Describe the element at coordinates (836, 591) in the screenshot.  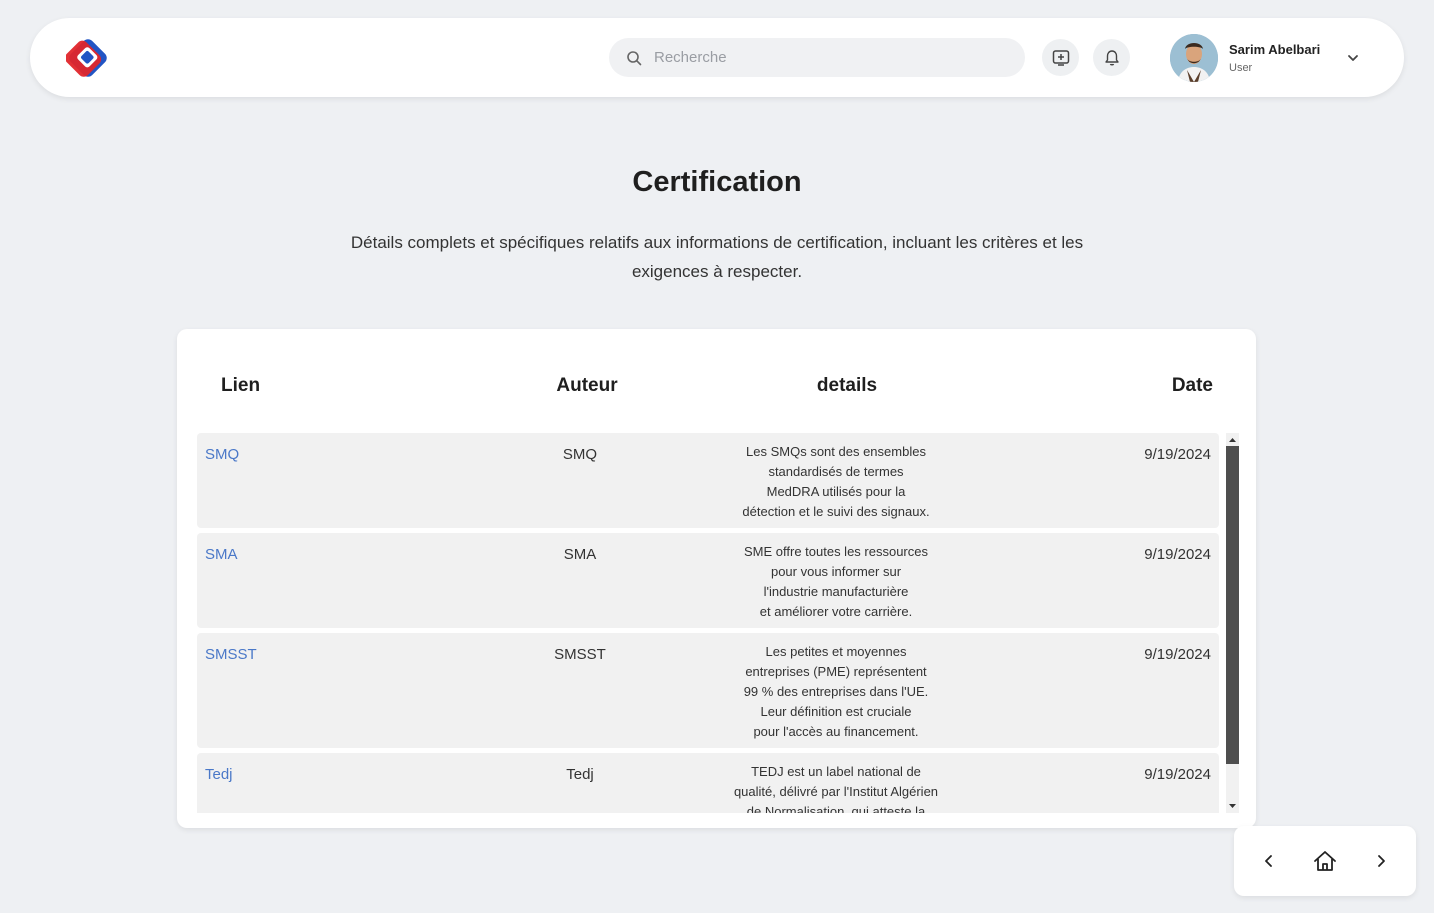
I see `details-line: l'industrie manufacturière` at that location.